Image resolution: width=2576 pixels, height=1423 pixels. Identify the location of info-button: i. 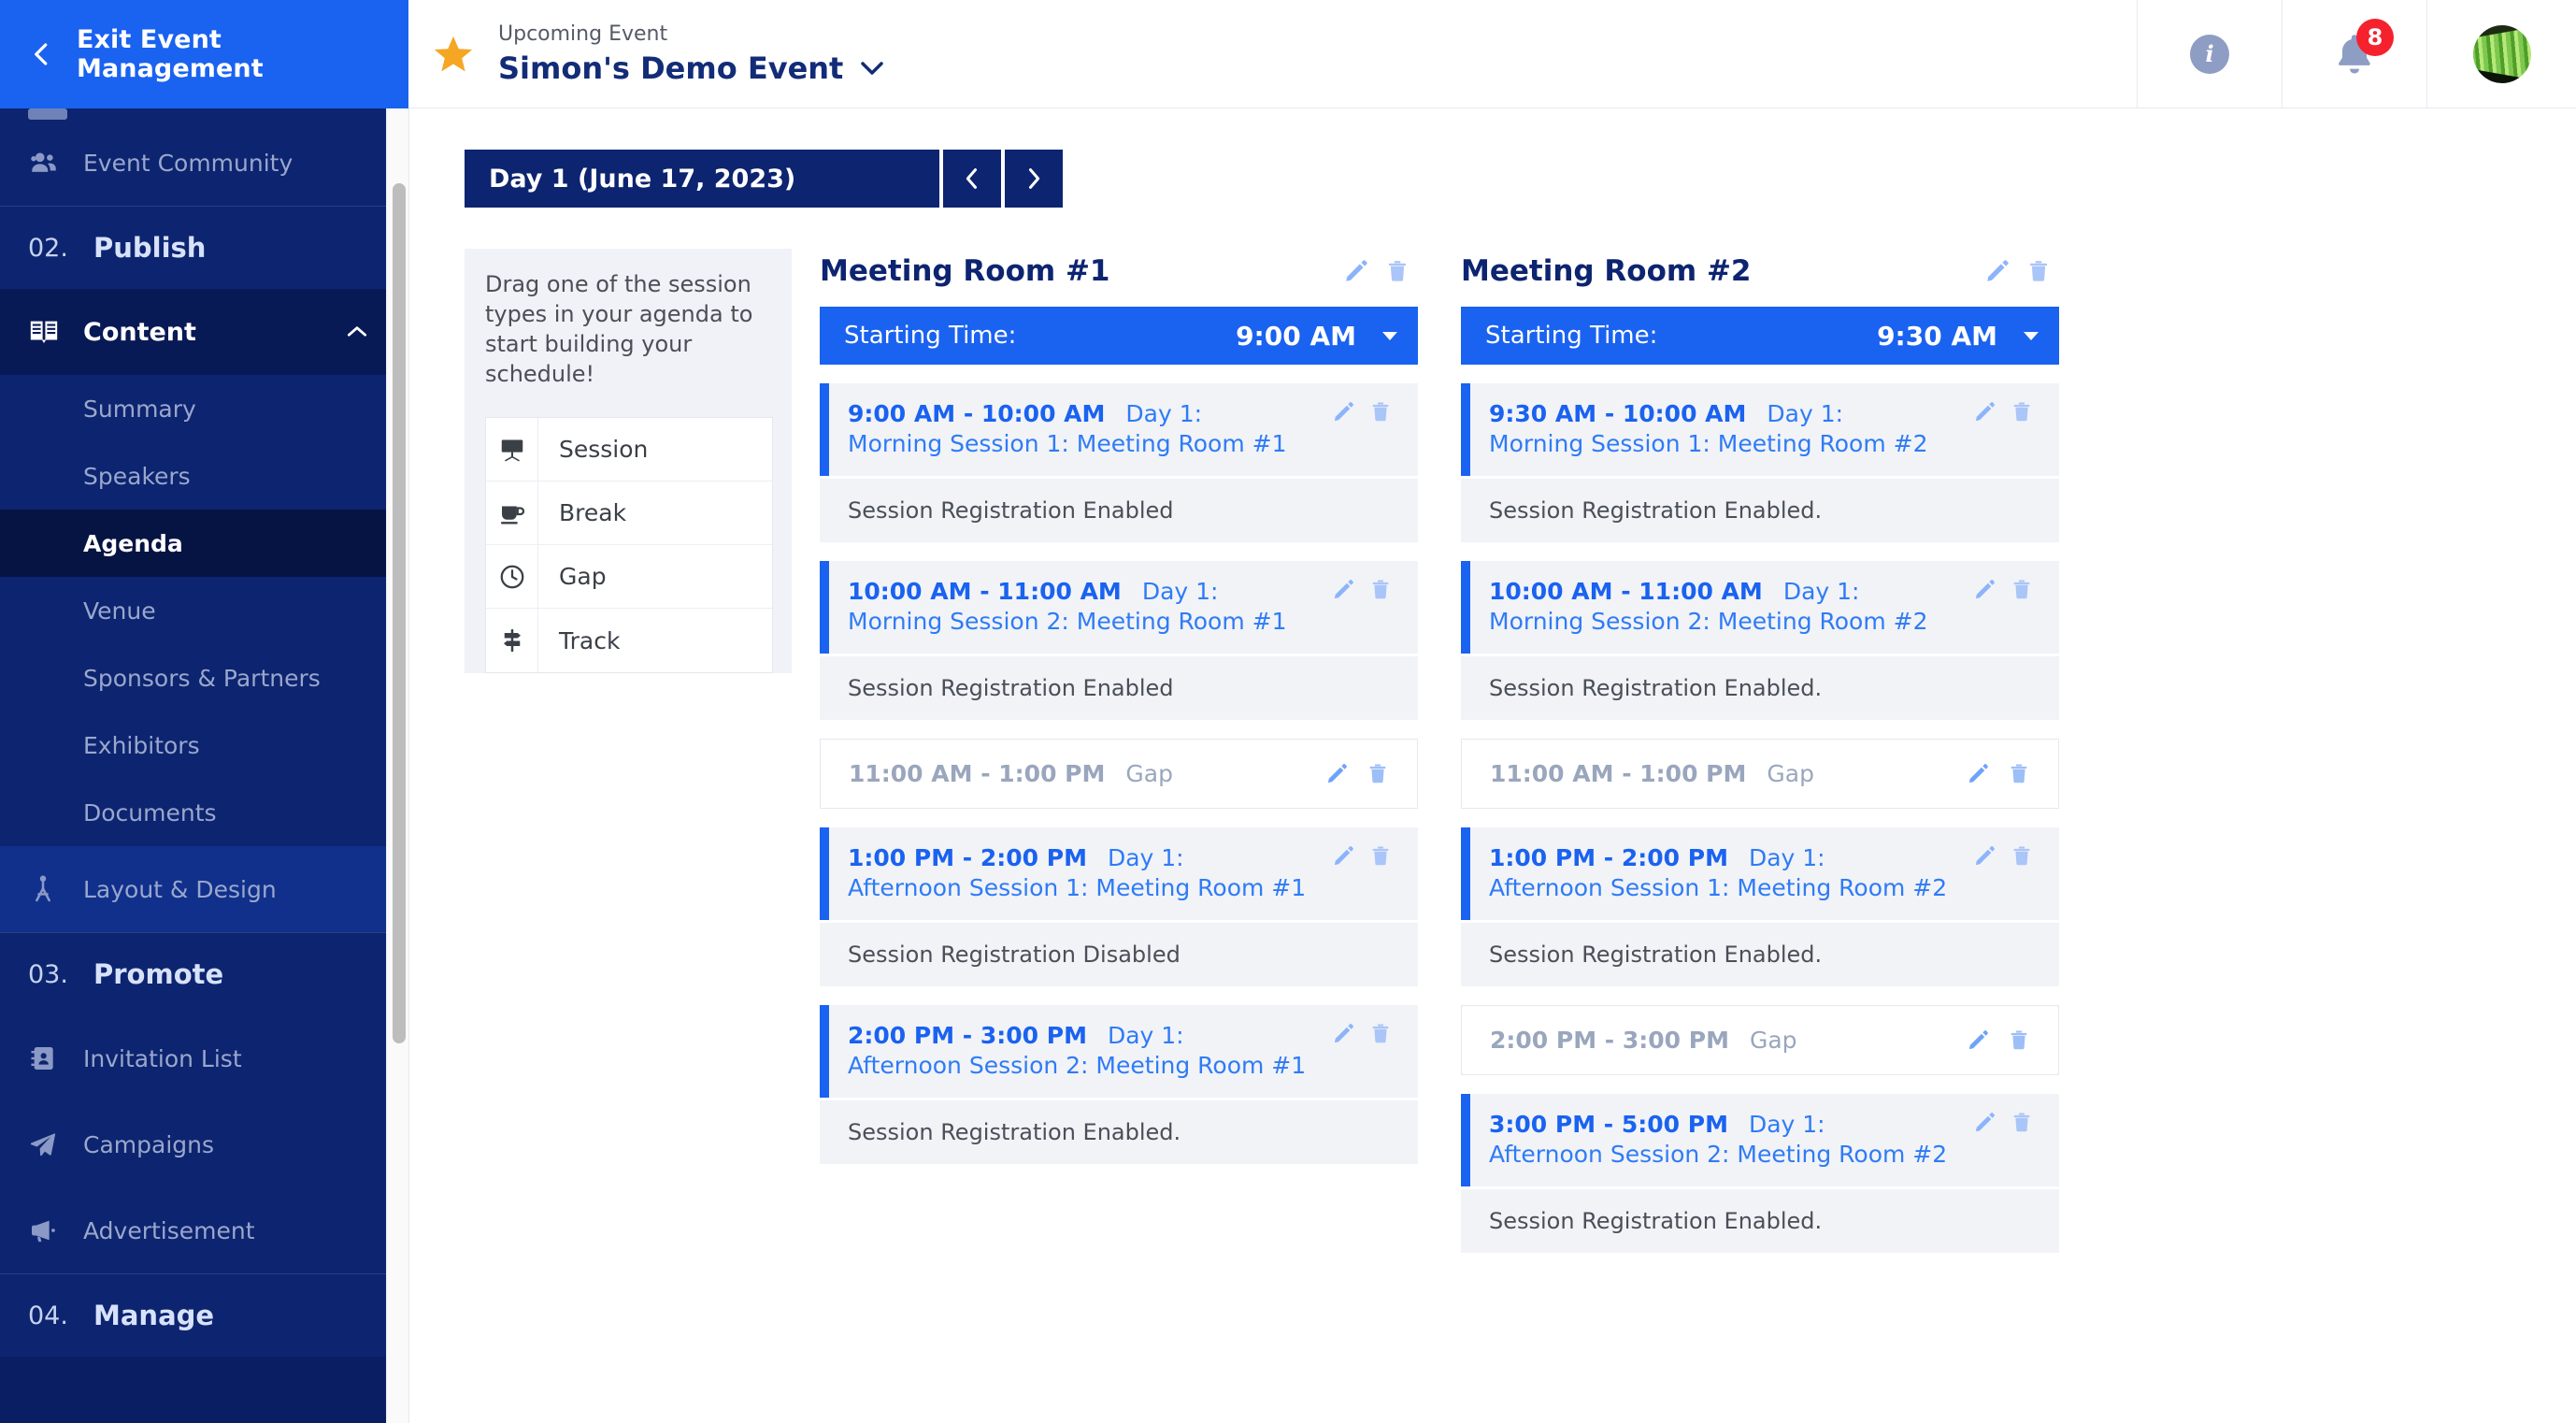
(2209, 54).